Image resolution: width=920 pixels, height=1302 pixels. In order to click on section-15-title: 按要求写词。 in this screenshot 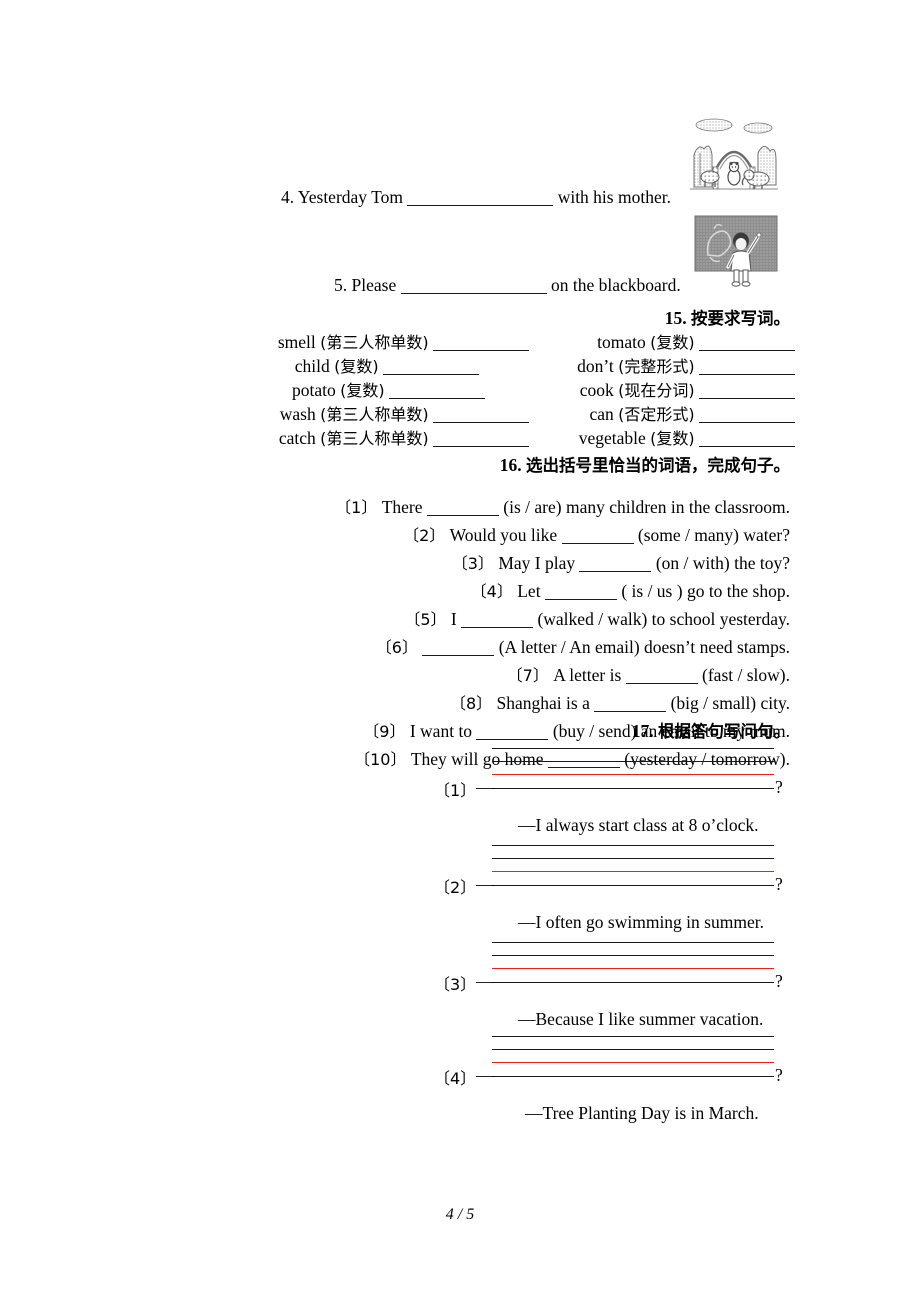, I will do `click(740, 318)`.